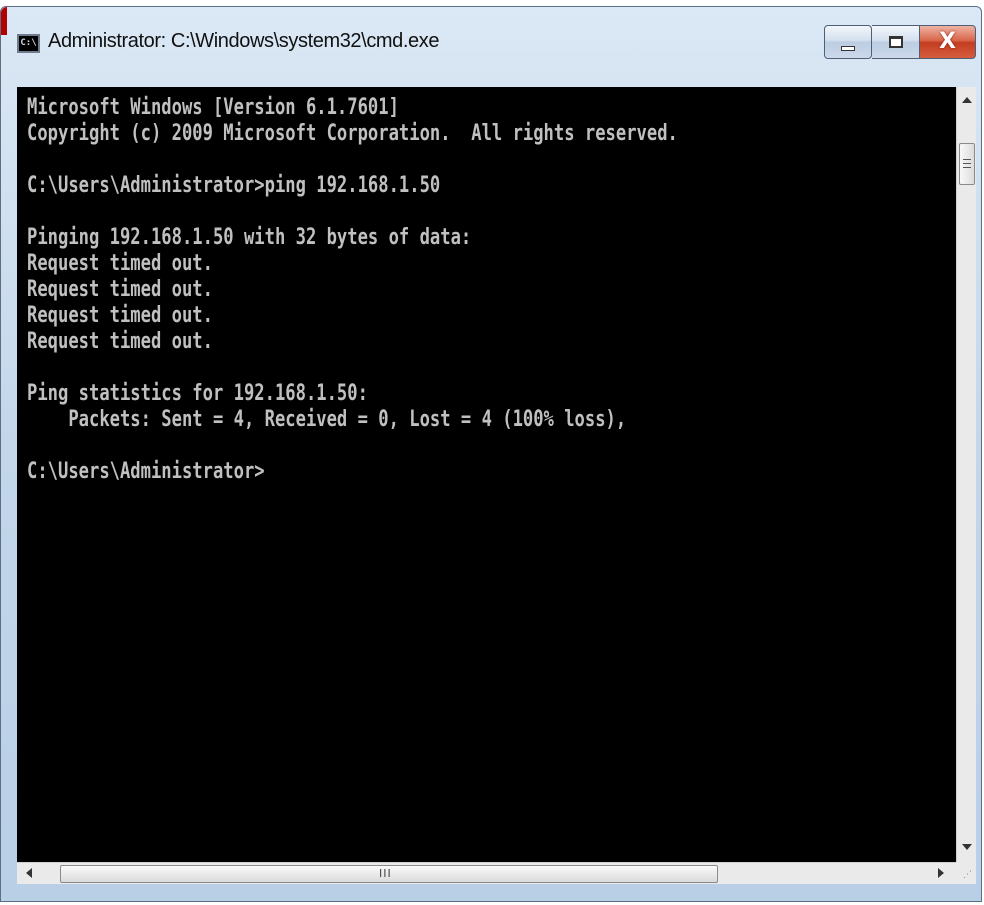  What do you see at coordinates (966, 873) in the screenshot?
I see `resize-grip-icon: ⋰` at bounding box center [966, 873].